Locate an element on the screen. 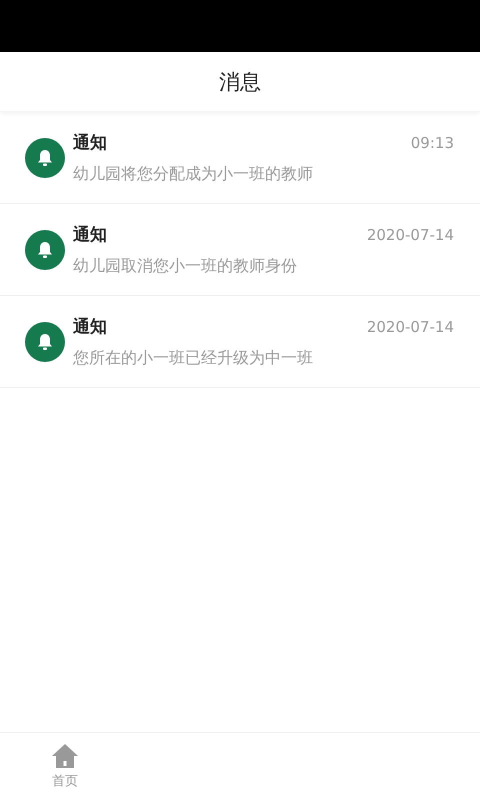 The image size is (480, 800). message-text: 幼儿园取消您小一班的教师身份 is located at coordinates (185, 265).